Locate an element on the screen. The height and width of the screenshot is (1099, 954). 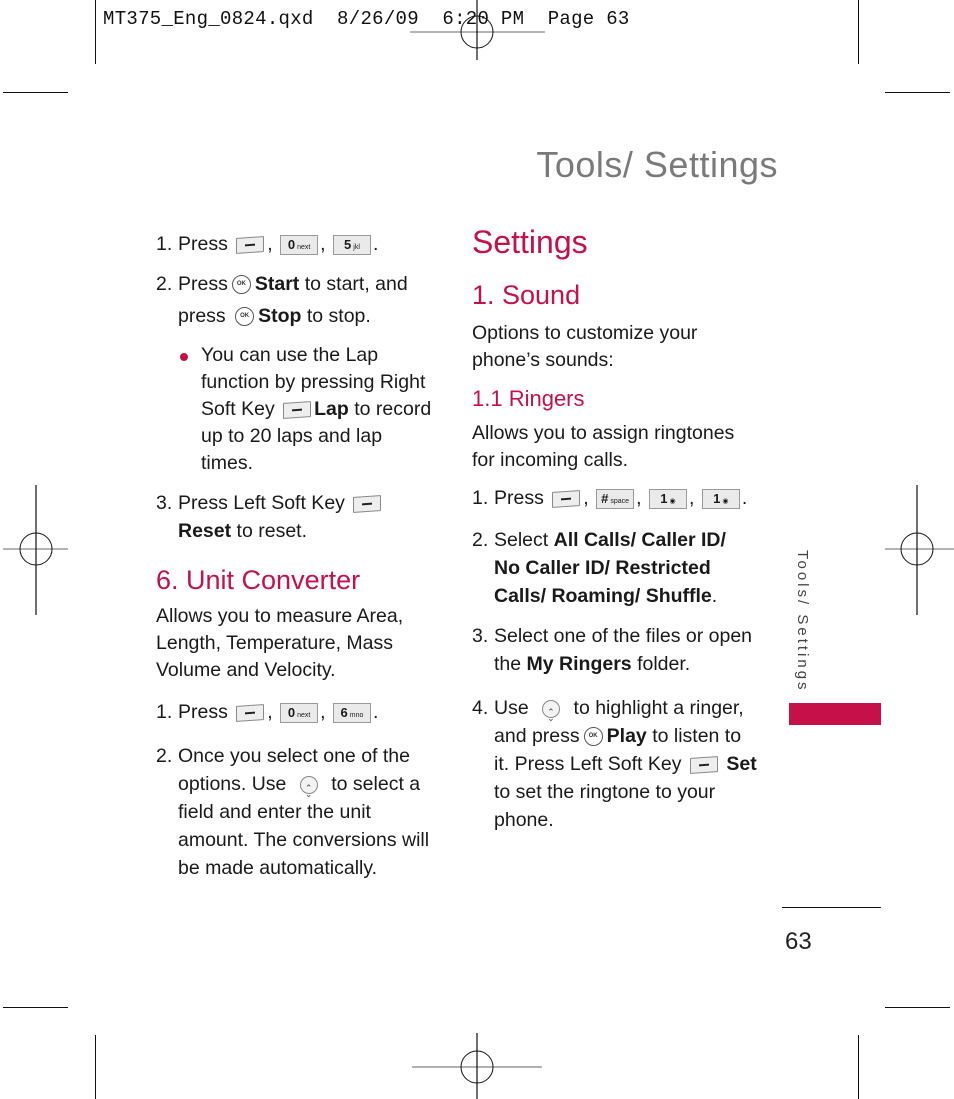
stop-label: Stop is located at coordinates (280, 316).